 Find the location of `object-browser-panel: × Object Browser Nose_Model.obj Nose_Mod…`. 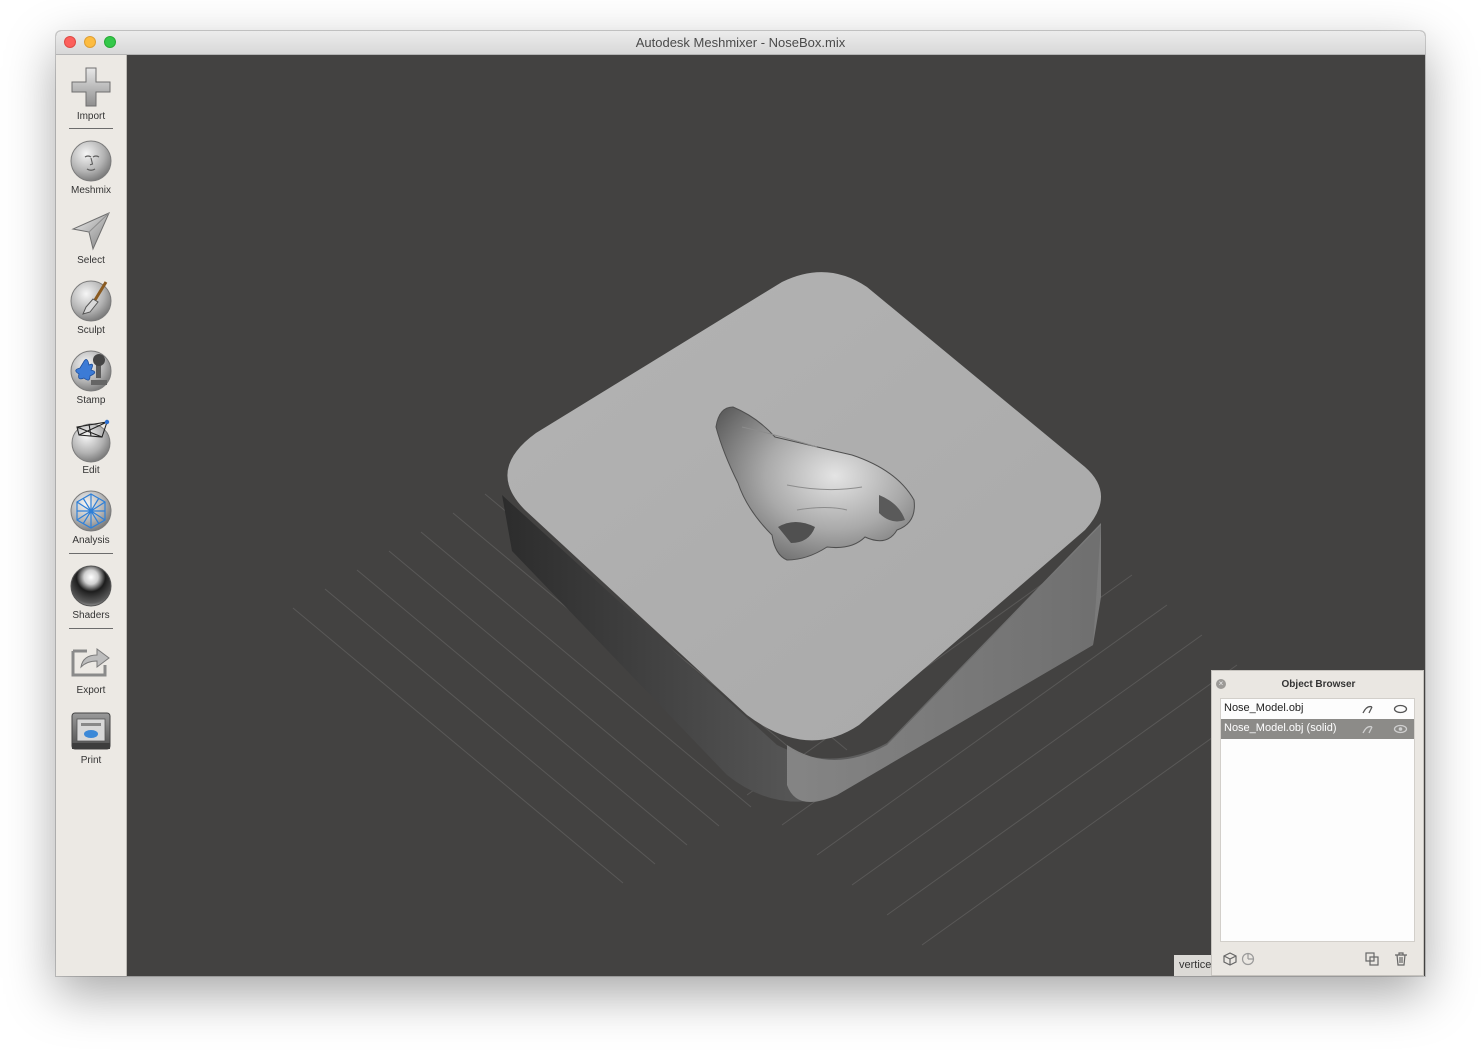

object-browser-panel: × Object Browser Nose_Model.obj Nose_Mod… is located at coordinates (1317, 823).